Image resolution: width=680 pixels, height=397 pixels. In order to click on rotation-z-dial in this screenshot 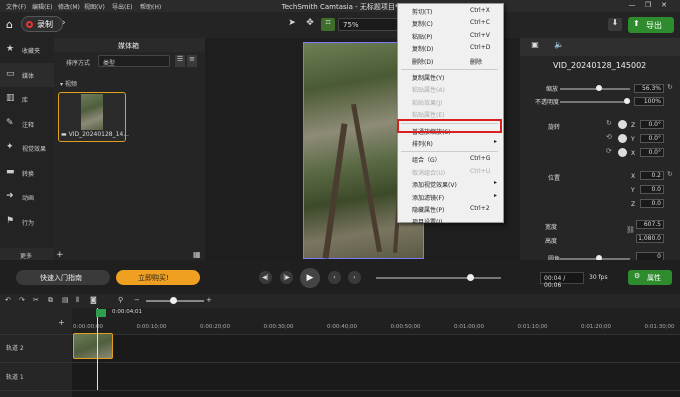, I will do `click(622, 124)`.